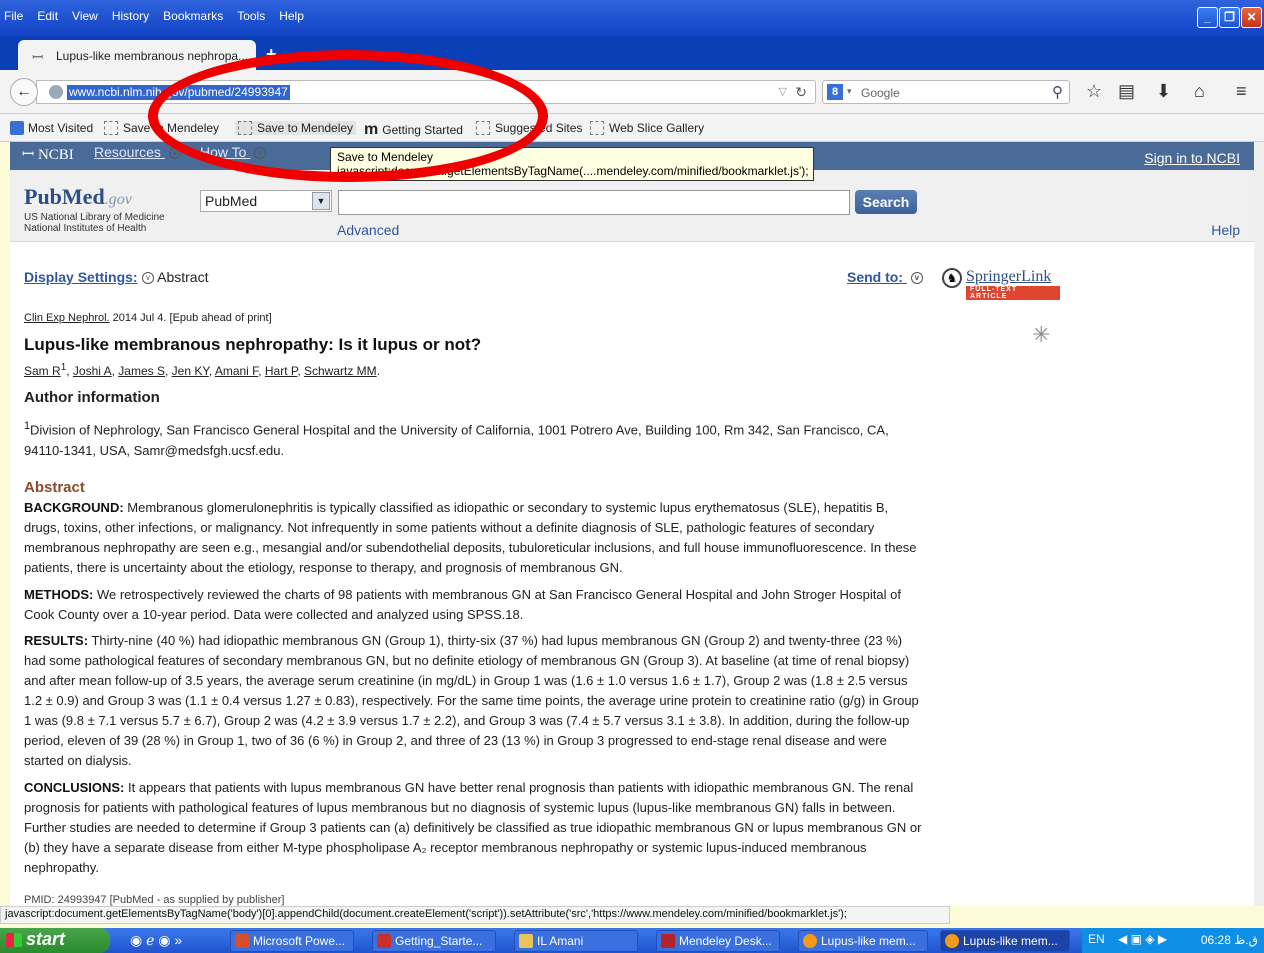 Image resolution: width=1264 pixels, height=953 pixels. What do you see at coordinates (137, 152) in the screenshot?
I see `resources-link: Resources v` at bounding box center [137, 152].